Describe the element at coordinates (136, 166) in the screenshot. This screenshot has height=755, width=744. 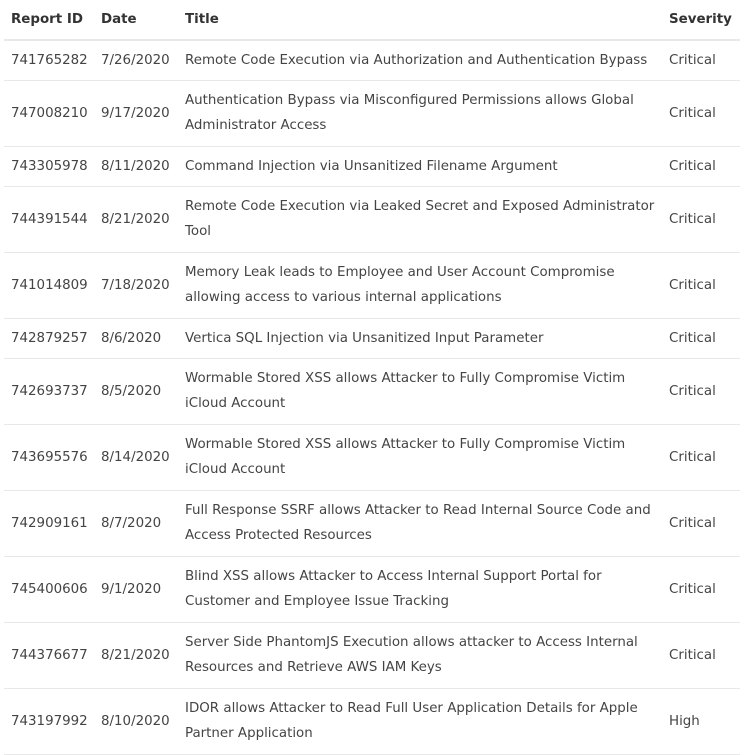
I see `date-cell: 8/11/2020` at that location.